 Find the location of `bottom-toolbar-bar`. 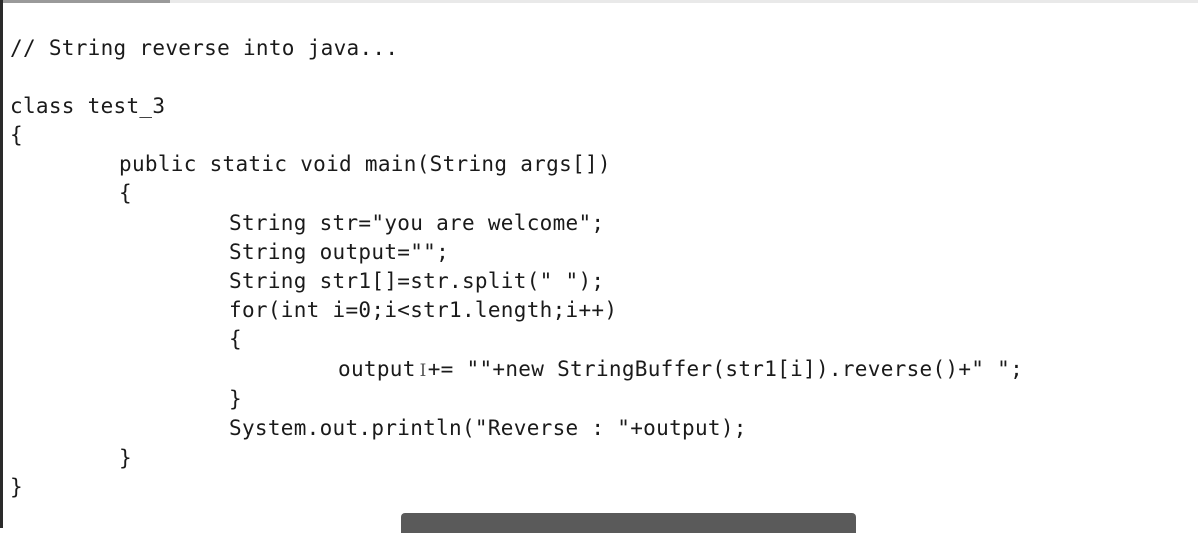

bottom-toolbar-bar is located at coordinates (628, 523).